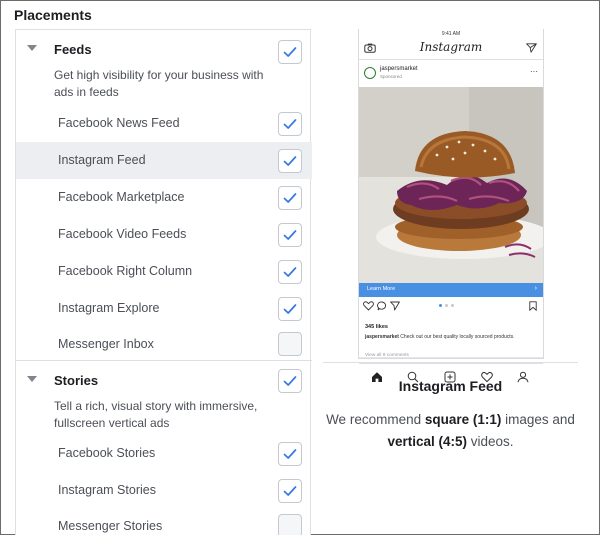 The height and width of the screenshot is (535, 600). I want to click on checkbox-stories, so click(290, 381).